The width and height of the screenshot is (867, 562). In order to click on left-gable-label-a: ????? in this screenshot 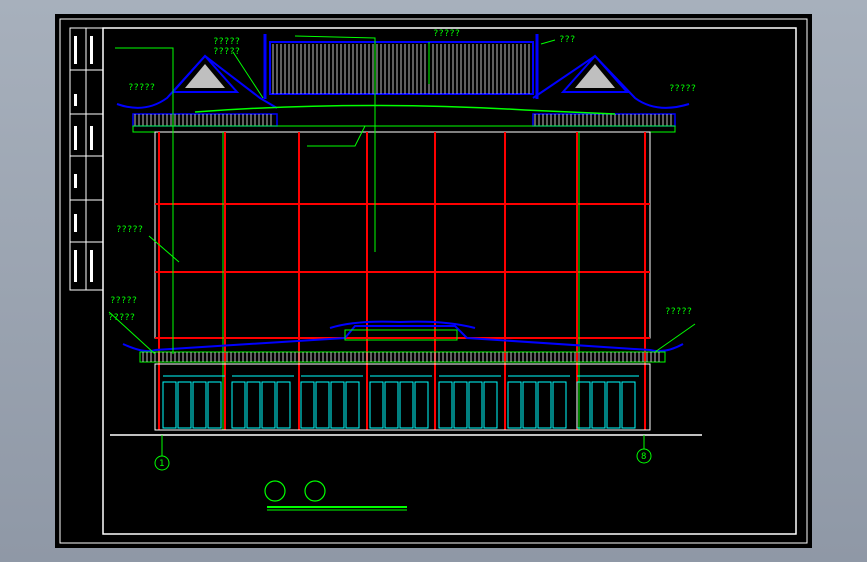, I will do `click(226, 42)`.